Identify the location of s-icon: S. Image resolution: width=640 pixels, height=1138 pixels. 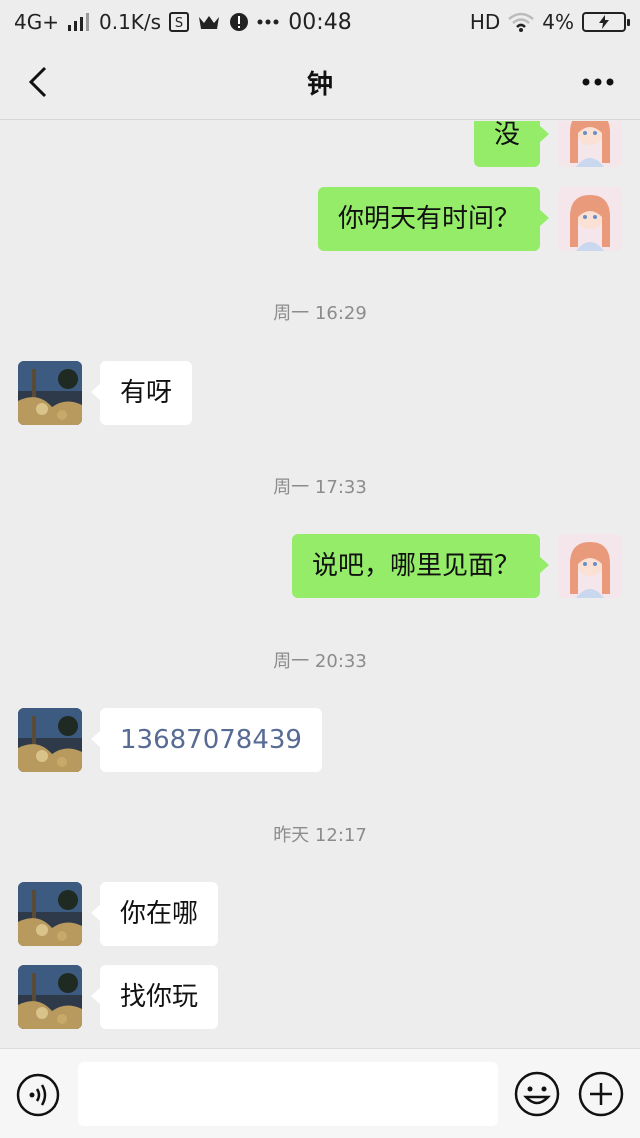
(179, 22).